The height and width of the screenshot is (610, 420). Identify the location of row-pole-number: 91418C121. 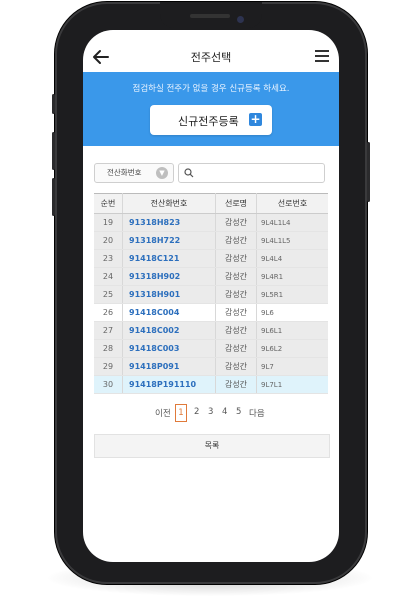
(169, 258).